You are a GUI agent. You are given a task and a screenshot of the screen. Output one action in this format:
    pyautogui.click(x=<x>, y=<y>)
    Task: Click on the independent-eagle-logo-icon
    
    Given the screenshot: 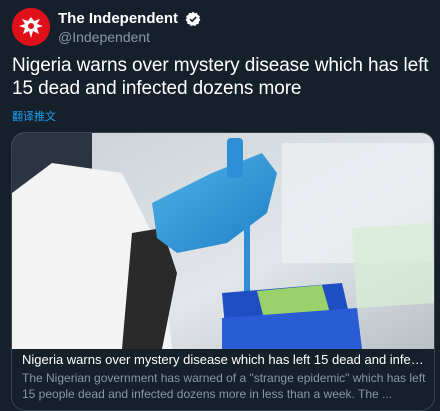 What is the action you would take?
    pyautogui.click(x=31, y=27)
    